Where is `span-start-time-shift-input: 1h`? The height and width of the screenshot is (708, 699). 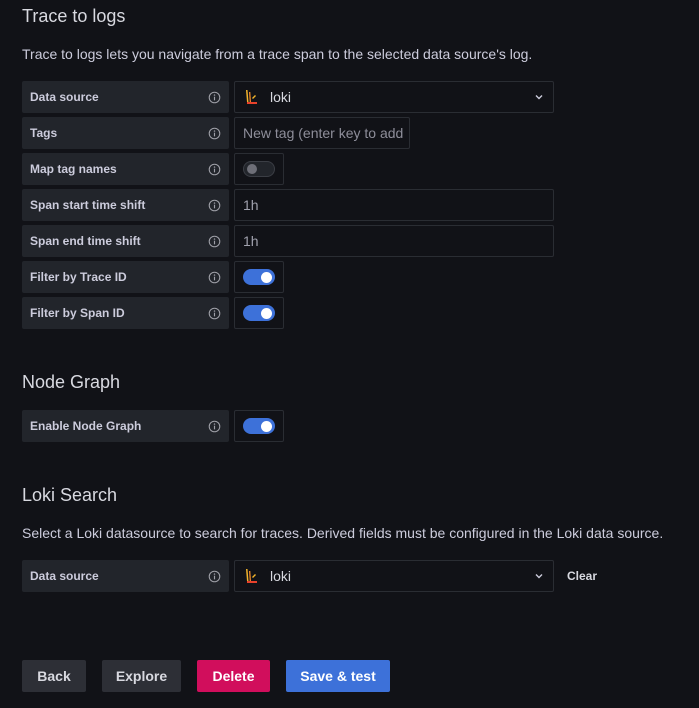 span-start-time-shift-input: 1h is located at coordinates (394, 205).